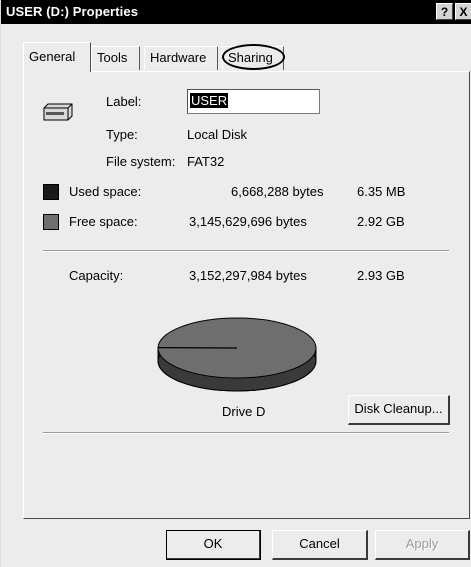  Describe the element at coordinates (253, 101) in the screenshot. I see `label-input: USER` at that location.